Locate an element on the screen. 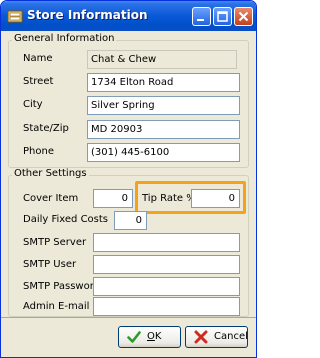 Image resolution: width=320 pixels, height=358 pixels. close-icon is located at coordinates (243, 16).